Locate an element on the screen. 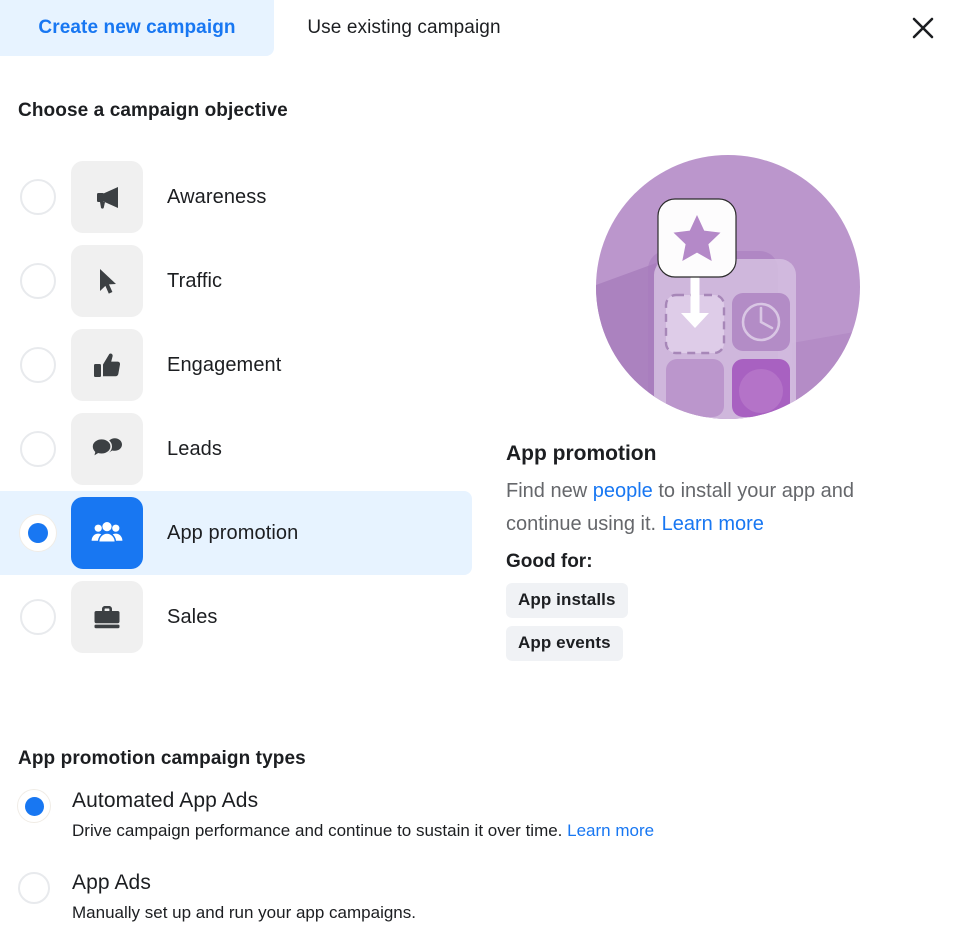 This screenshot has width=960, height=952. objective-icon-tile-app-promotion is located at coordinates (107, 533).